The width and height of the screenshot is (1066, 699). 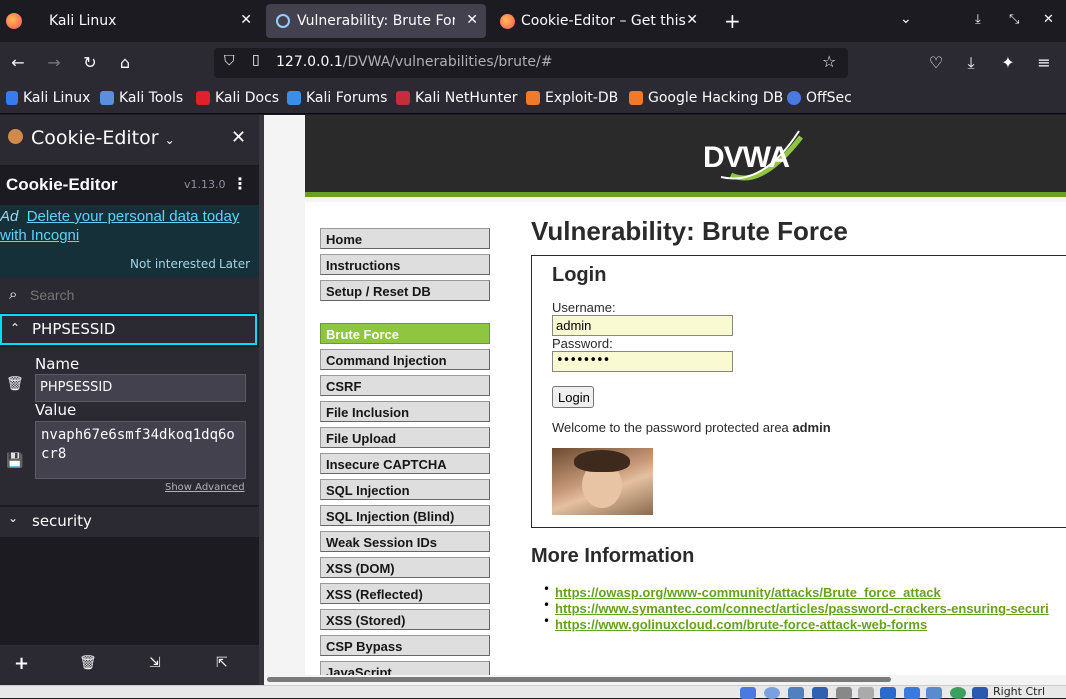 What do you see at coordinates (978, 19) in the screenshot?
I see `minimize-icon: ⤓` at bounding box center [978, 19].